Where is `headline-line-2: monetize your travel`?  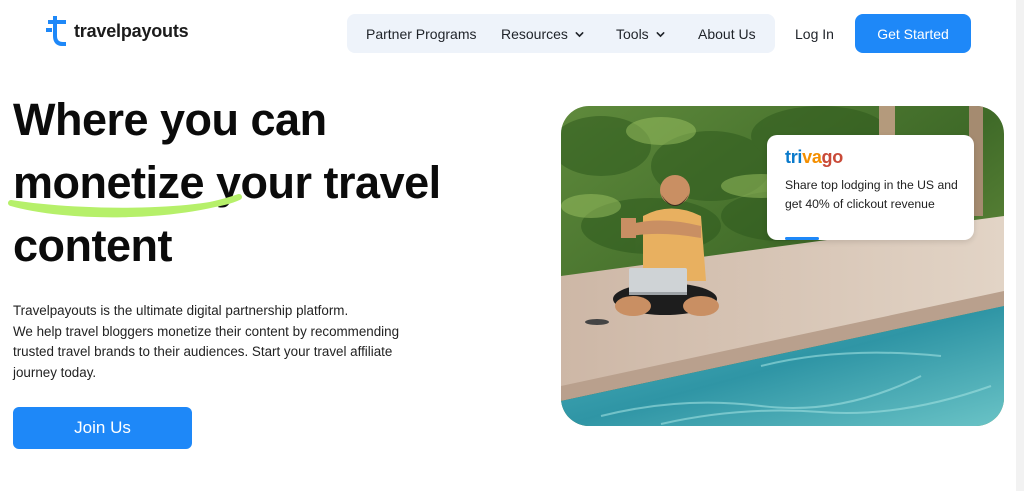
headline-line-2: monetize your travel is located at coordinates (270, 184).